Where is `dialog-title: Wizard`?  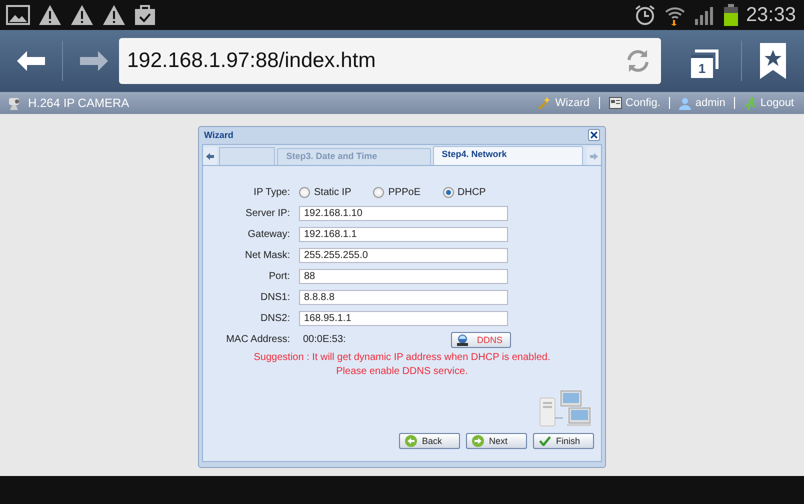 dialog-title: Wizard is located at coordinates (219, 135).